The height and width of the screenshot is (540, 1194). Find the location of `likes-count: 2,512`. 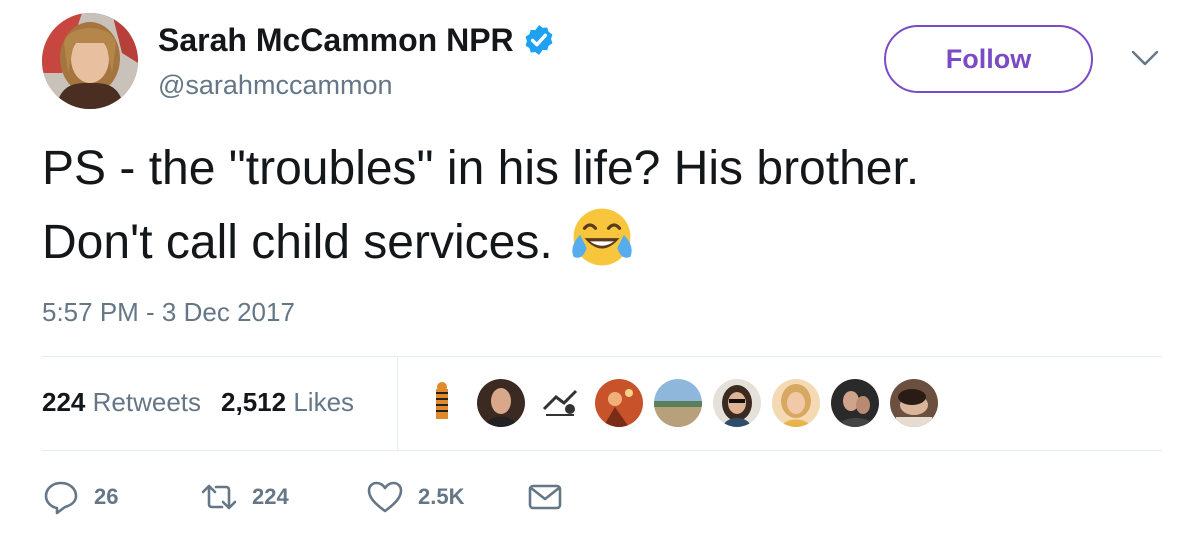

likes-count: 2,512 is located at coordinates (254, 402).